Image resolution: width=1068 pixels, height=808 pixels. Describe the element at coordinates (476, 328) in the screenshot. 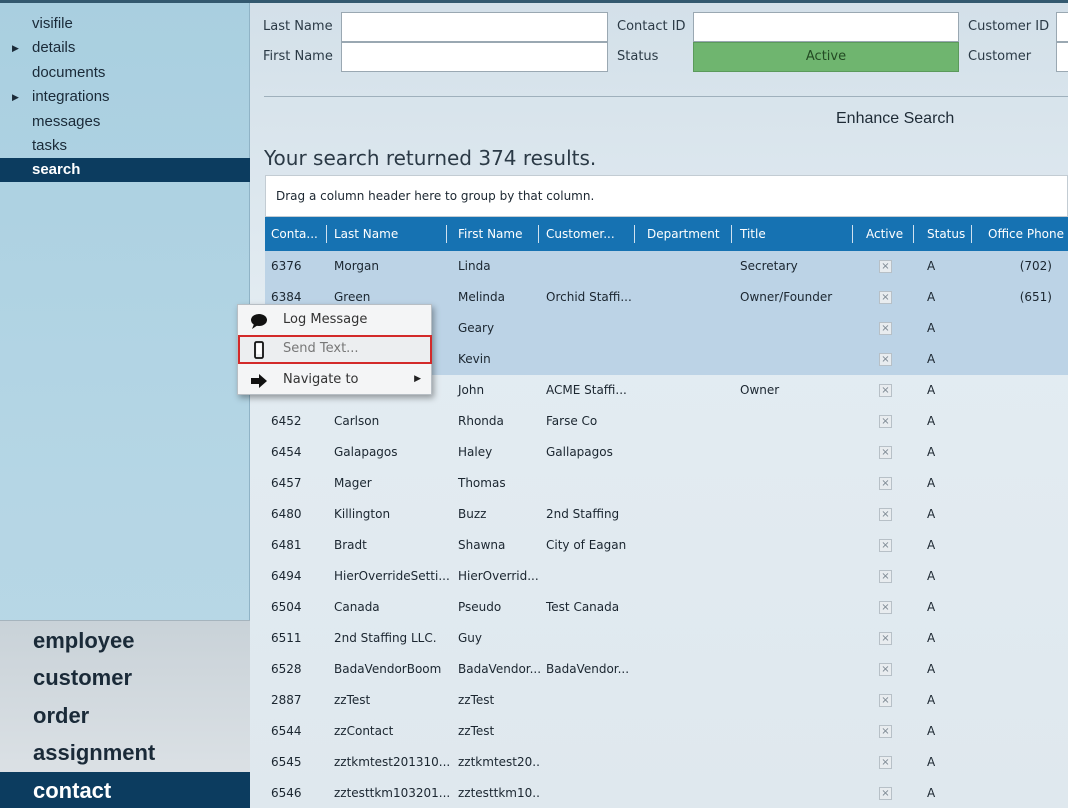

I see `cell-first-name: Geary` at that location.